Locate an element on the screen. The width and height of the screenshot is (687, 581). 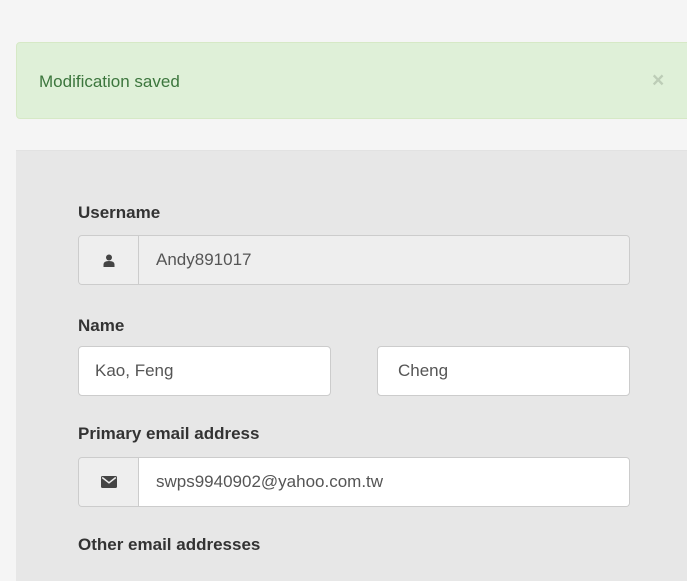
primary-email-input-group: swps9940902@yahoo.com.tw is located at coordinates (354, 482).